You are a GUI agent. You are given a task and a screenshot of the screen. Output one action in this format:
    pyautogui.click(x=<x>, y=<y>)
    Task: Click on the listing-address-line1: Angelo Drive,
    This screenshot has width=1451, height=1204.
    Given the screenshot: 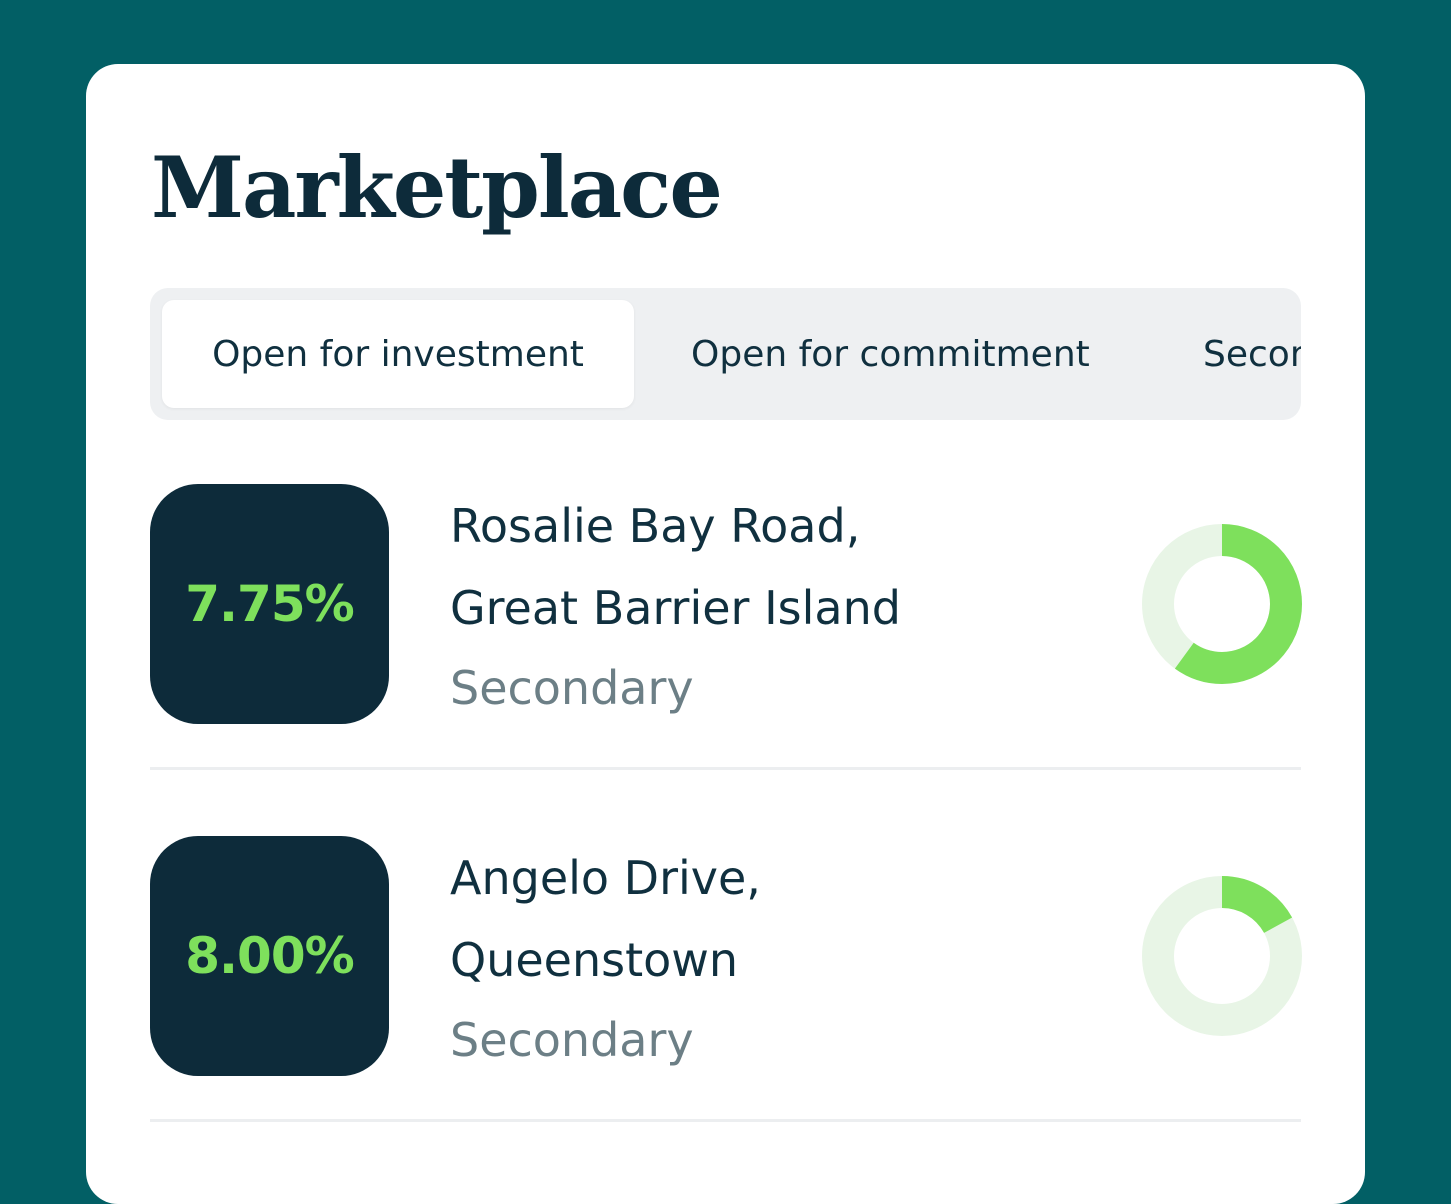 What is the action you would take?
    pyautogui.click(x=605, y=878)
    